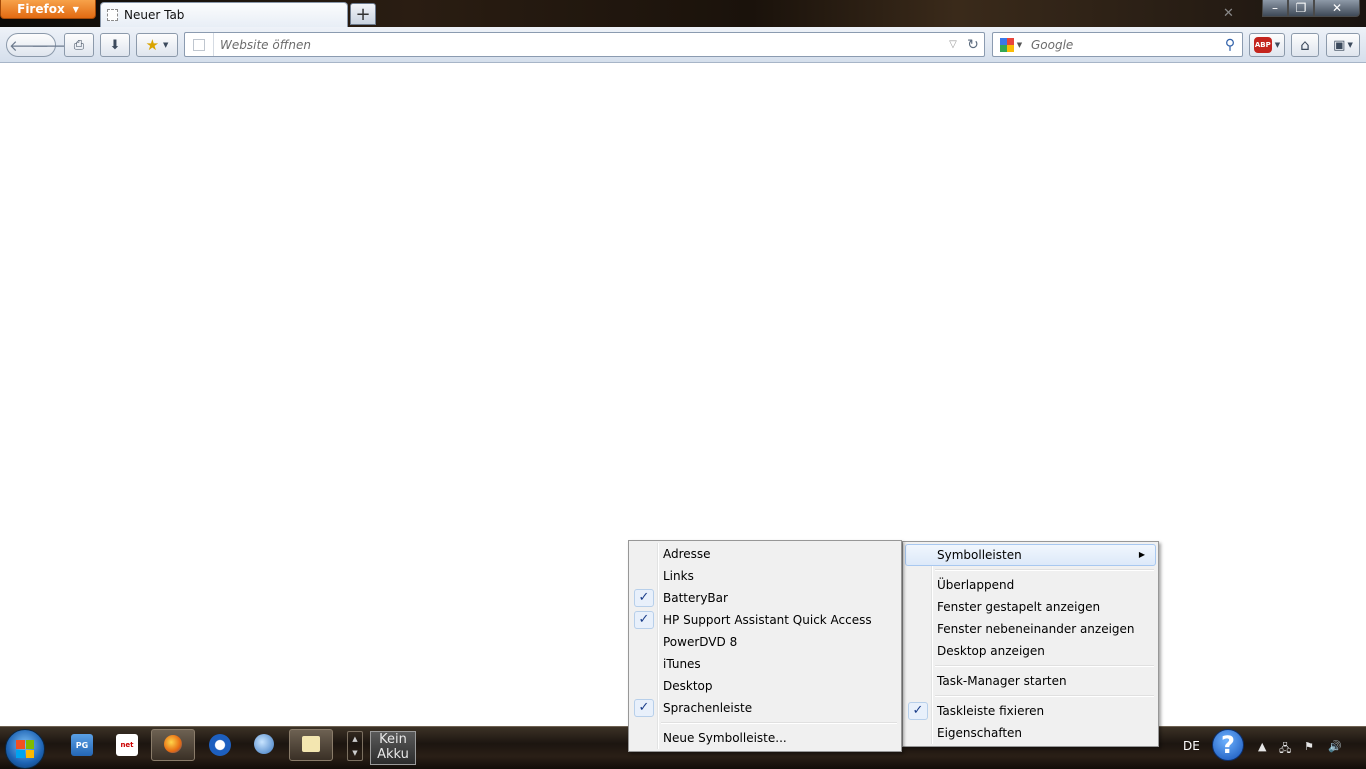 This screenshot has height=769, width=1366. I want to click on history-dropdown-icon: ▽, so click(953, 44).